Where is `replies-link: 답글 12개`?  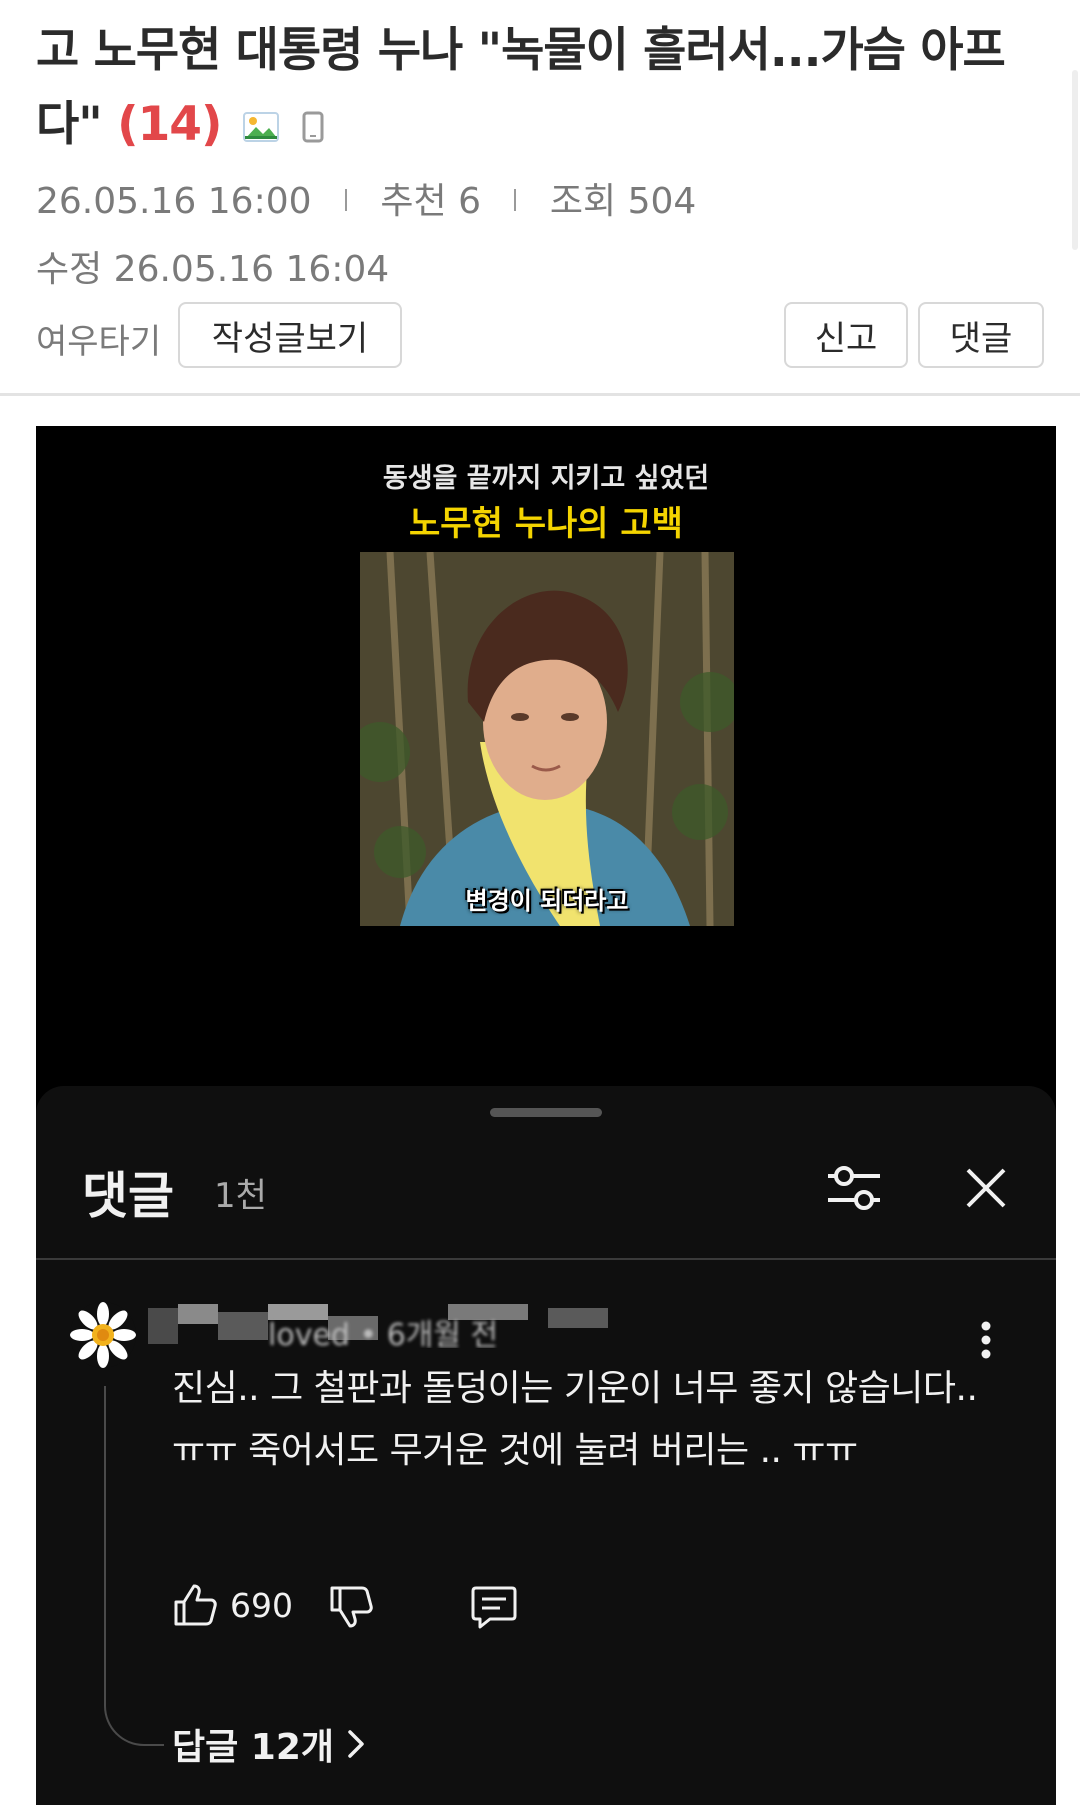
replies-link: 답글 12개 is located at coordinates (268, 1744).